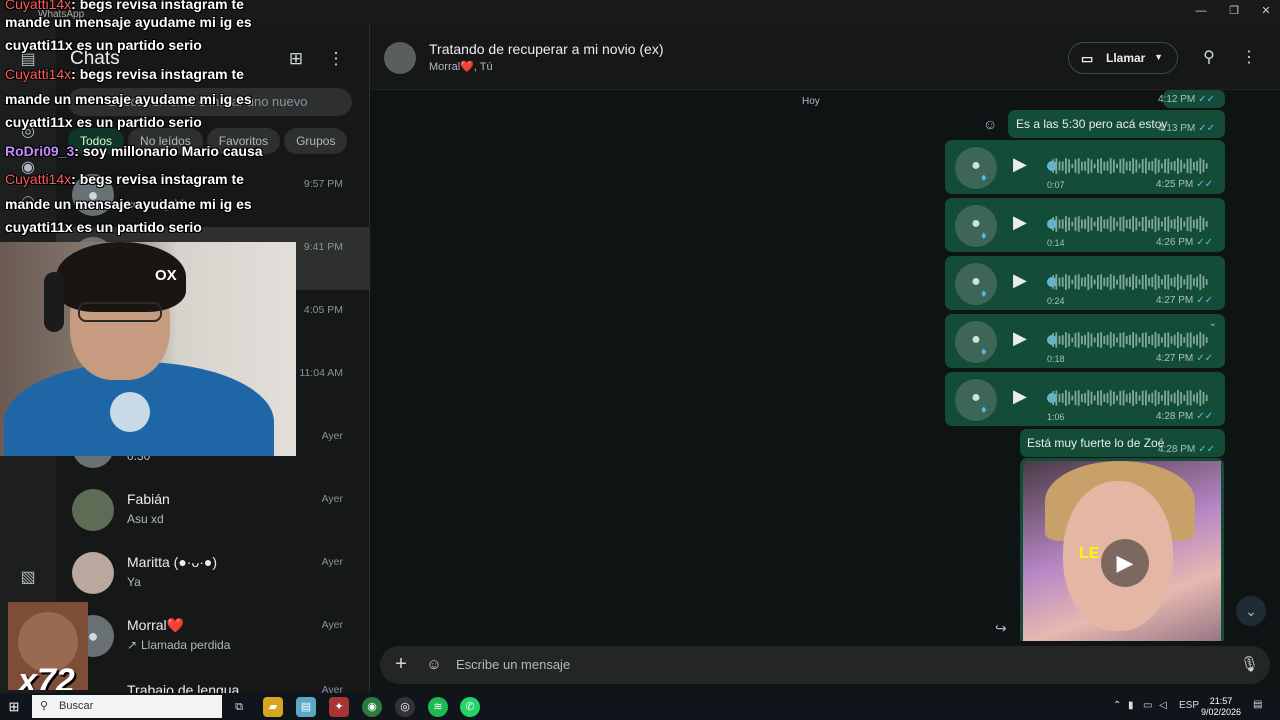 The width and height of the screenshot is (1280, 720). Describe the element at coordinates (1163, 705) in the screenshot. I see `volume-icon: ◁` at that location.